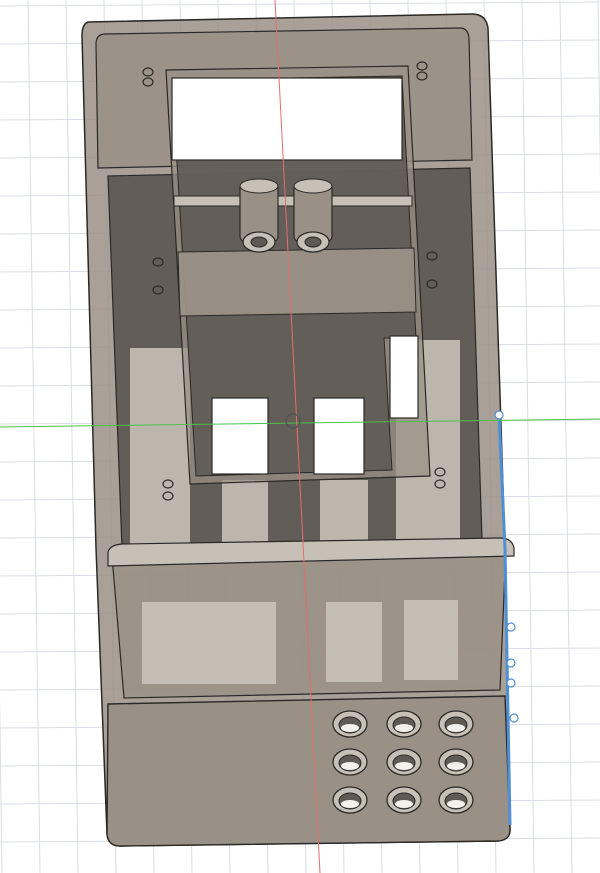 The image size is (600, 873). I want to click on standoff-cylinder-right, so click(313, 215).